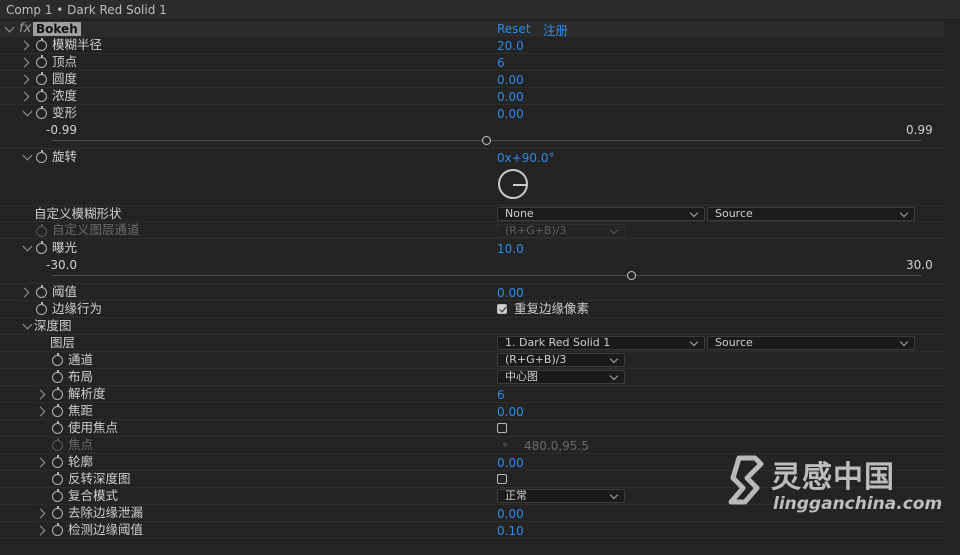 This screenshot has height=555, width=960. What do you see at coordinates (93, 427) in the screenshot?
I see `label-use-focus: 使用焦点` at bounding box center [93, 427].